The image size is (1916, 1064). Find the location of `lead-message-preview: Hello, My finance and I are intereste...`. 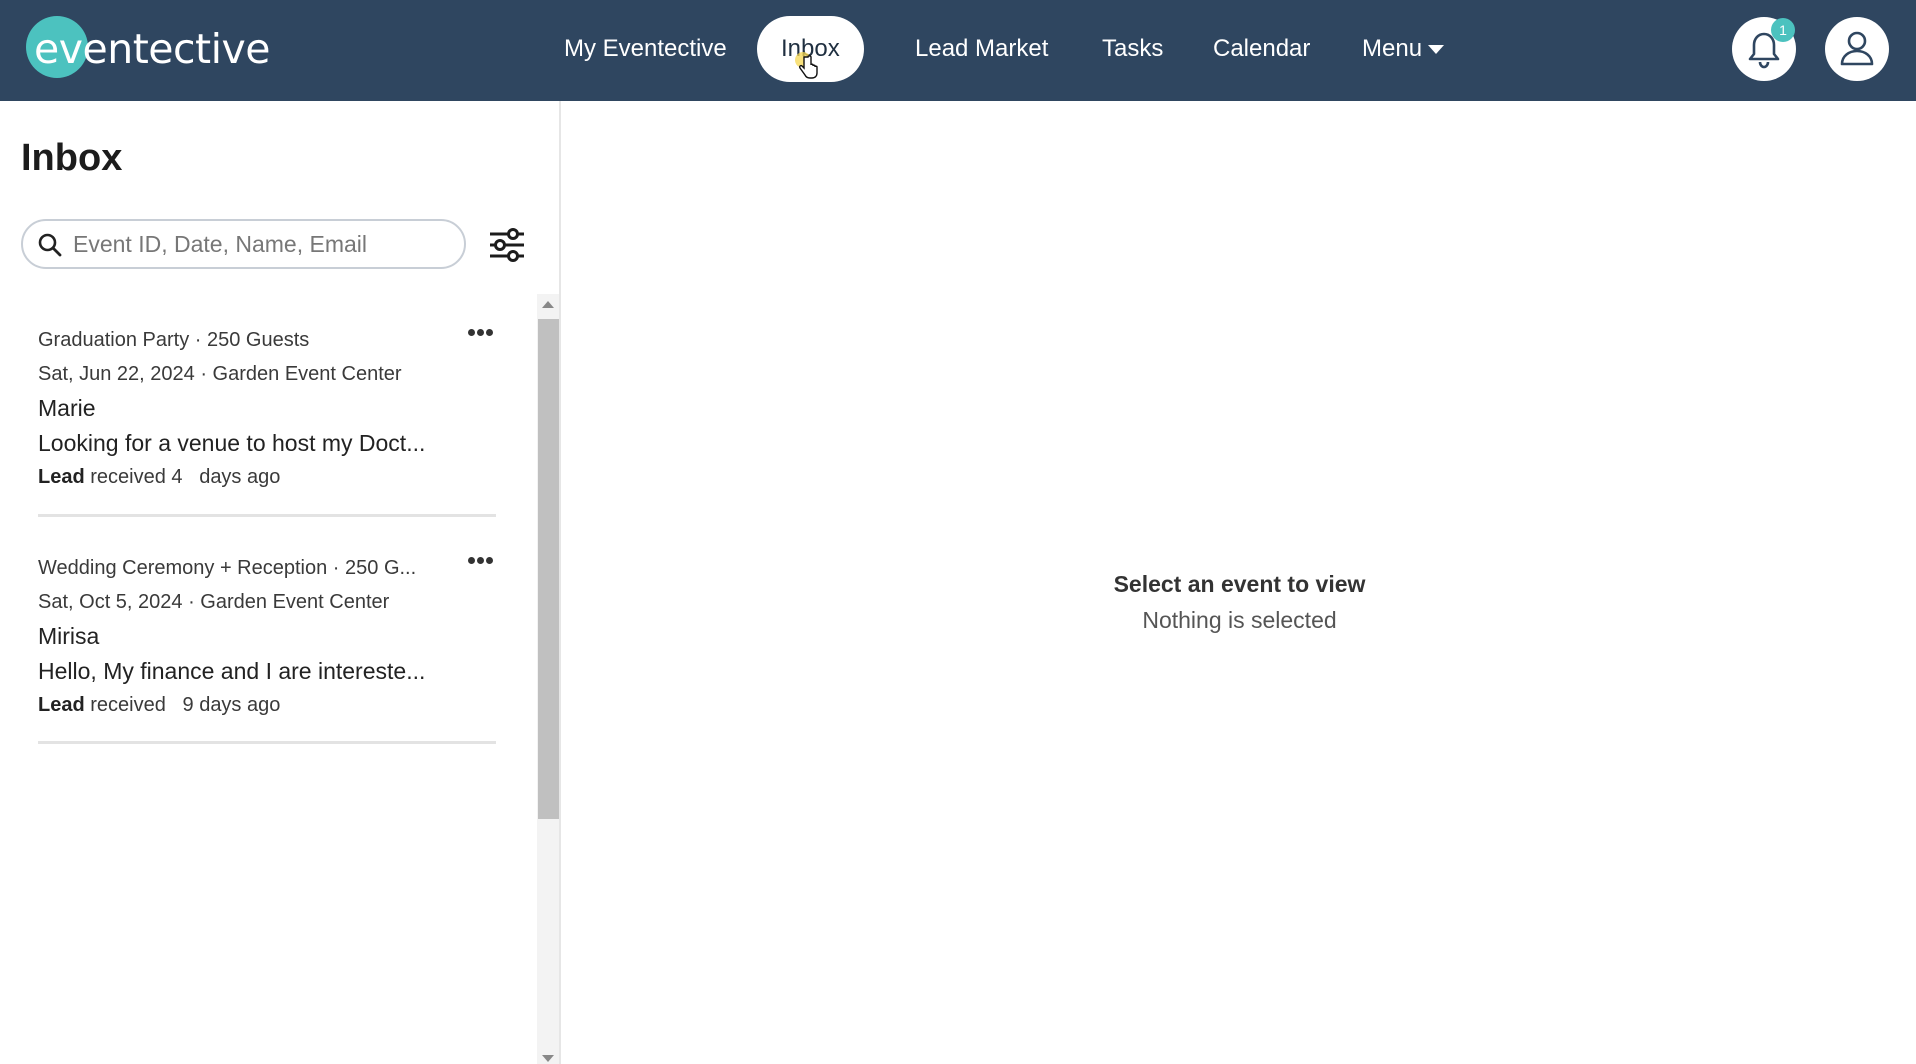

lead-message-preview: Hello, My finance and I are intereste... is located at coordinates (232, 671).